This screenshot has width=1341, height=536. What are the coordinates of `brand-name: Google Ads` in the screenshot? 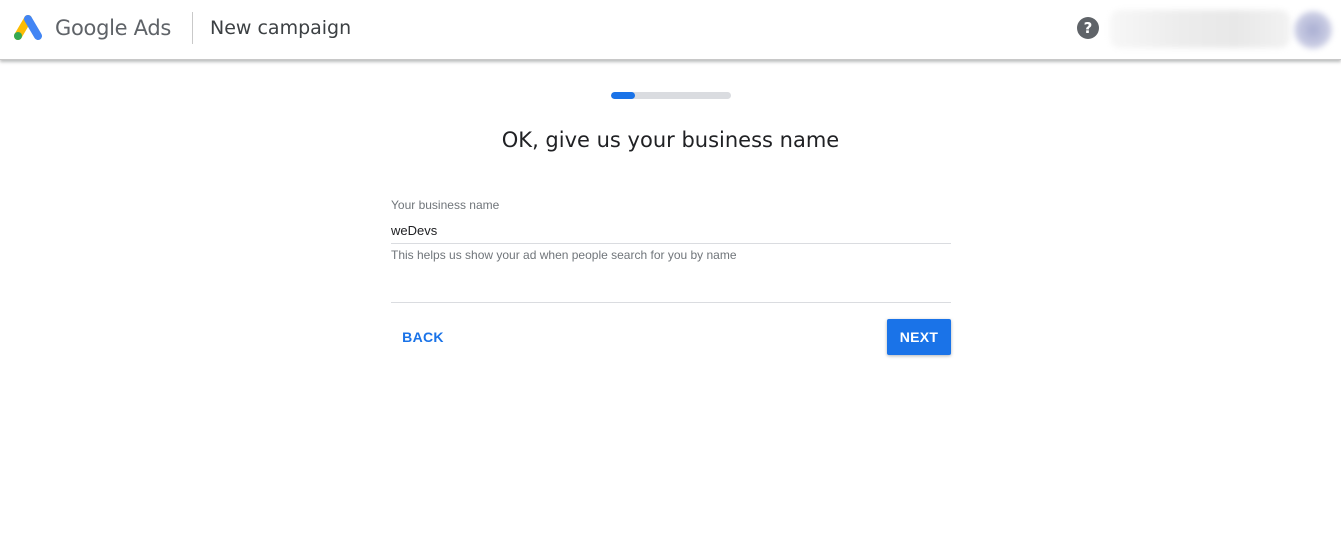 It's located at (113, 28).